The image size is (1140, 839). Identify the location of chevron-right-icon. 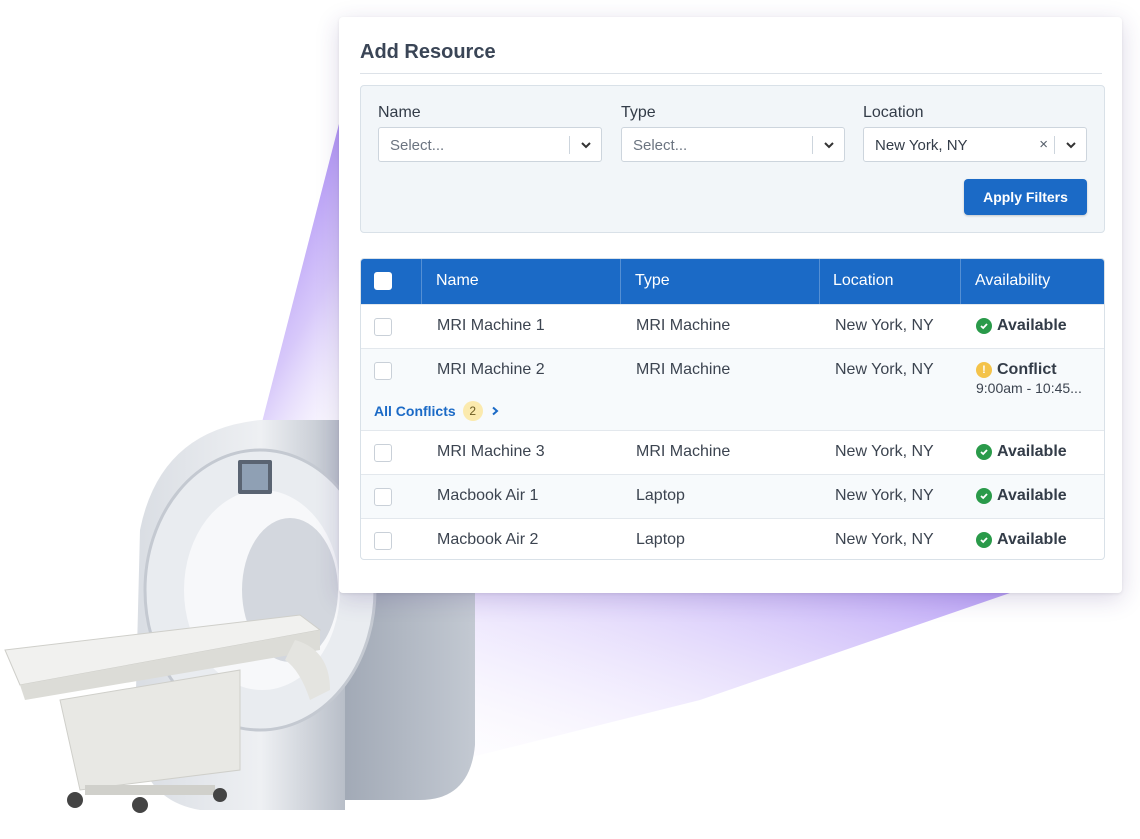
(495, 411).